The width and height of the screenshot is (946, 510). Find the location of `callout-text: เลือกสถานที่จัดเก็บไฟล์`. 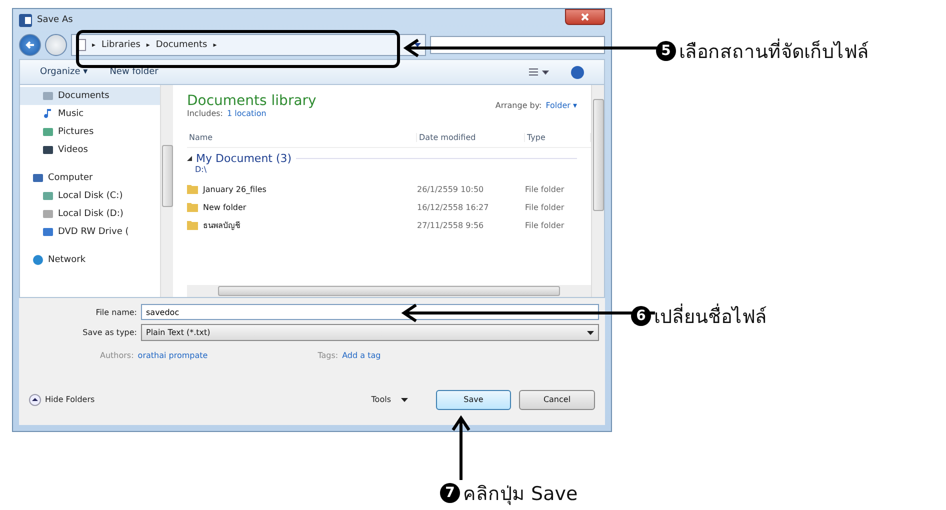

callout-text: เลือกสถานที่จัดเก็บไฟล์ is located at coordinates (774, 51).